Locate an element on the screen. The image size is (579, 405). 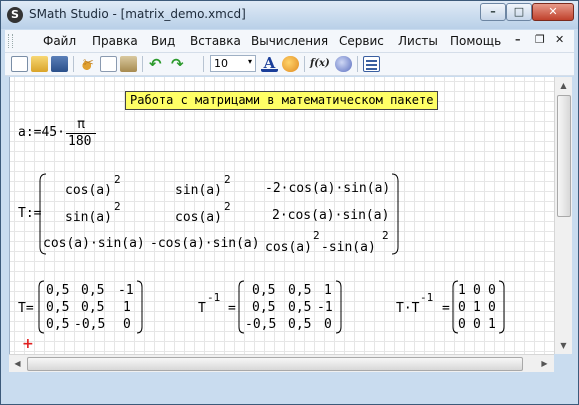
vertical-scrollbar: ▲ ▼ is located at coordinates (563, 215).